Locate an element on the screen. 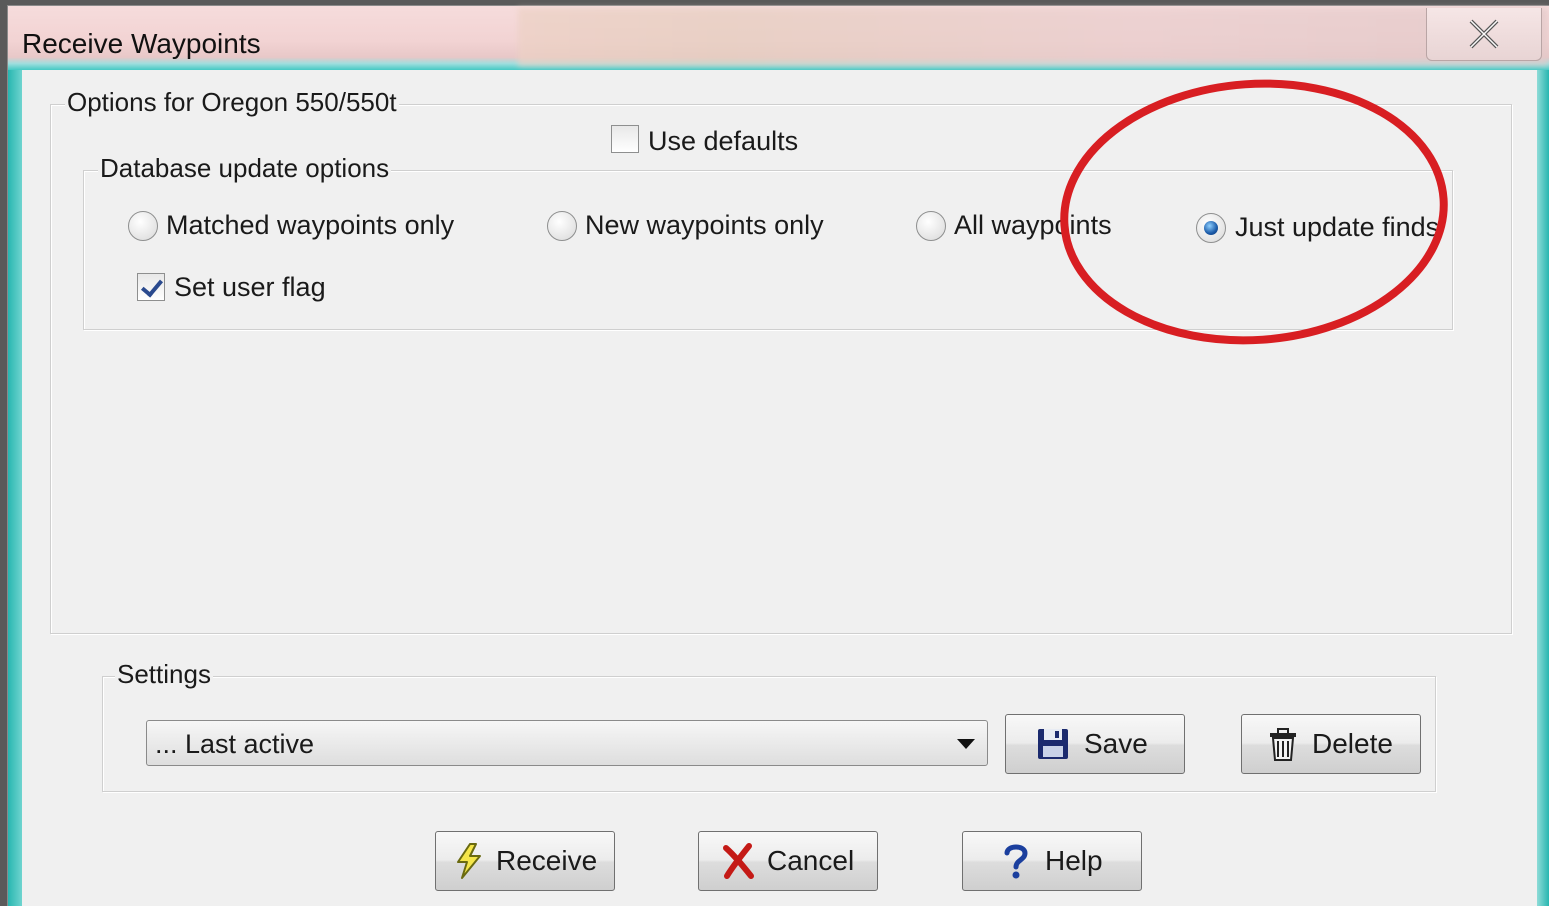 This screenshot has width=1549, height=906. title-bar: Receive Waypoints is located at coordinates (778, 38).